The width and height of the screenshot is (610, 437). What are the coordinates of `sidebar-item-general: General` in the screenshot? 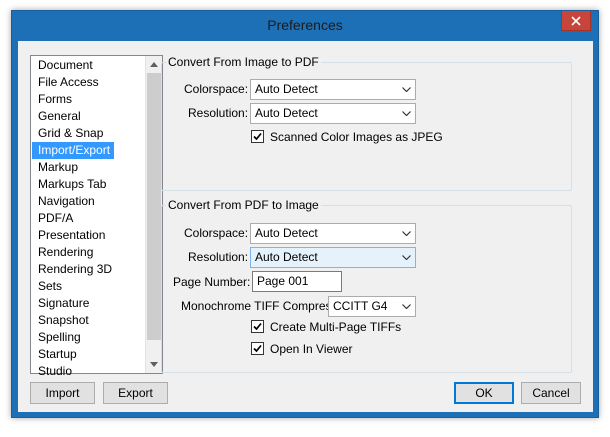 It's located at (89, 116).